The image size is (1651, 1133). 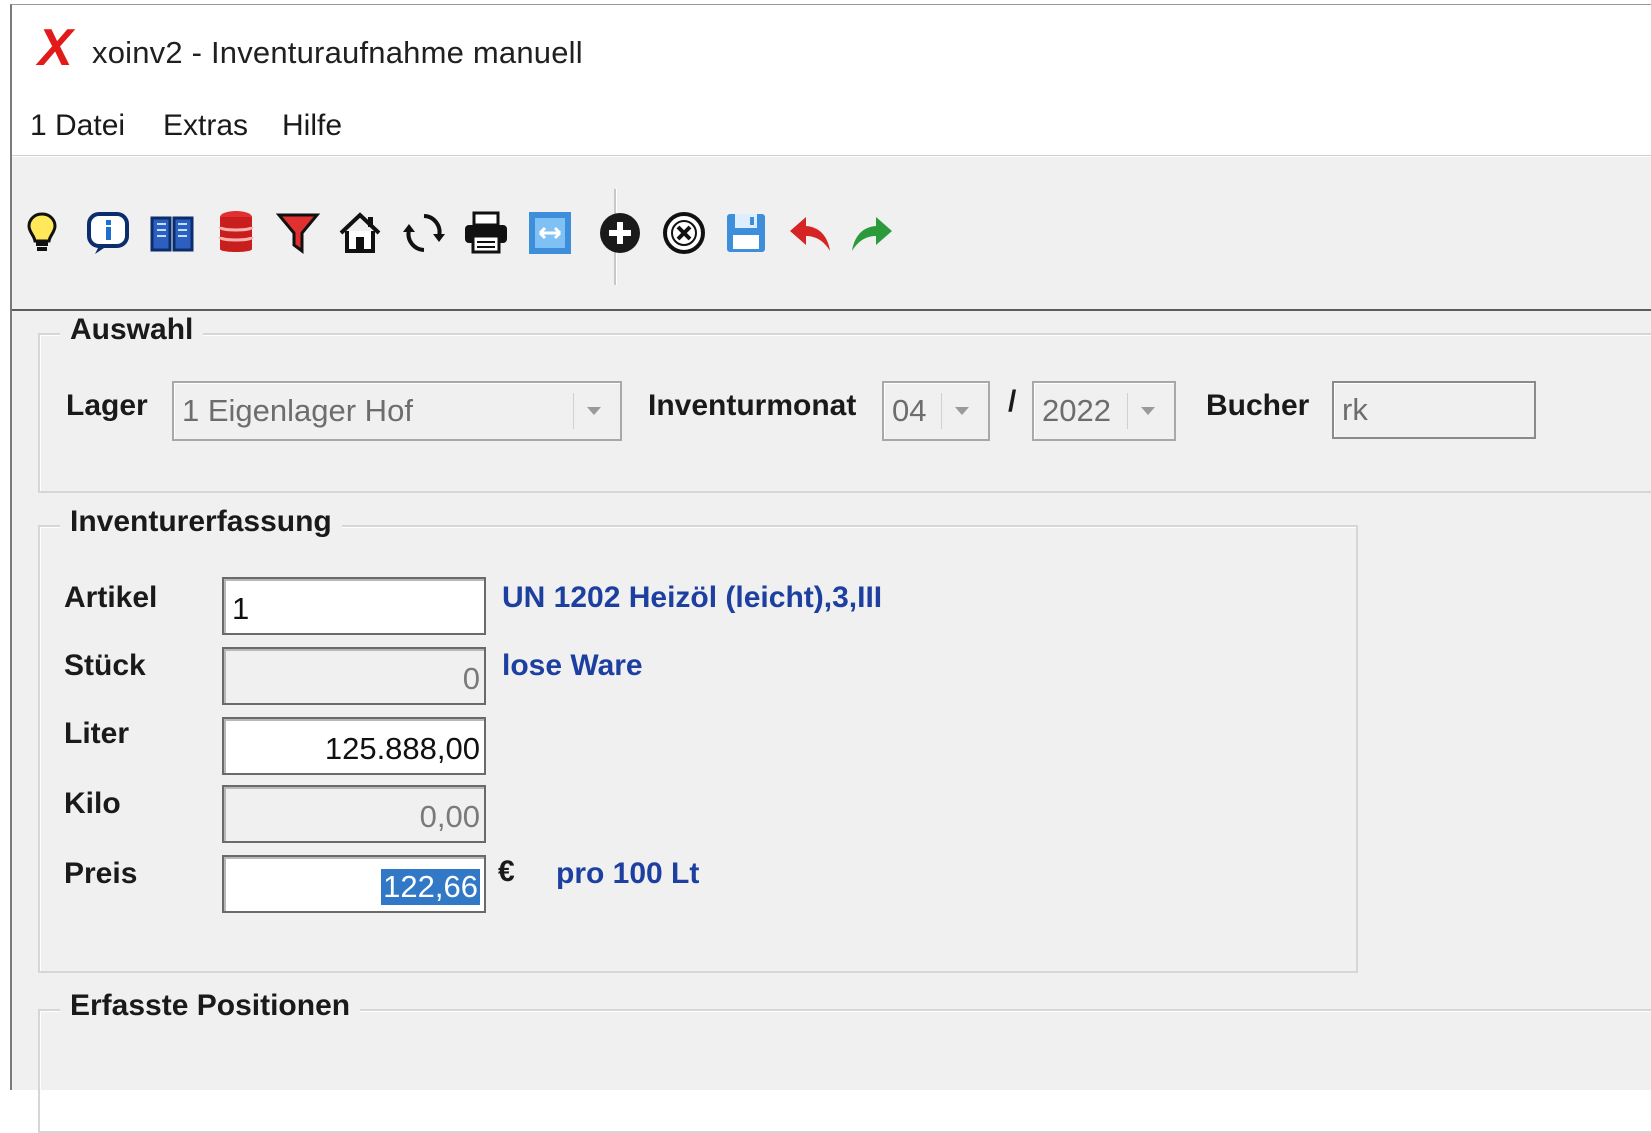 I want to click on lightbulb-icon, so click(x=42, y=233).